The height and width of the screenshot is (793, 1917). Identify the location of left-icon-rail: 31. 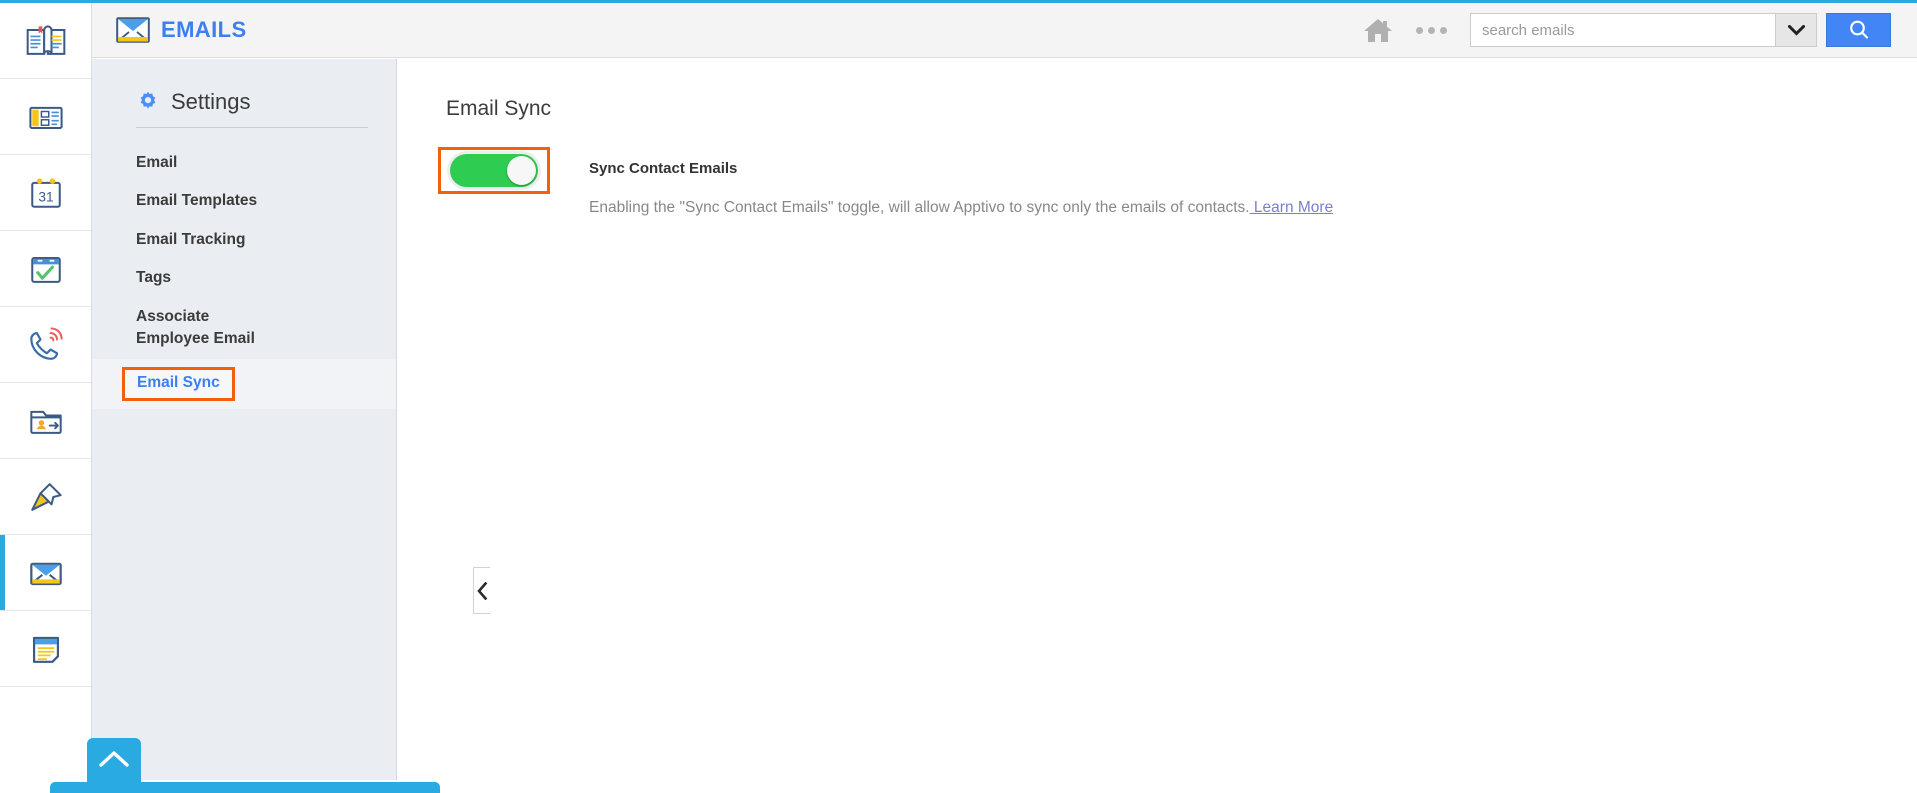
(46, 398).